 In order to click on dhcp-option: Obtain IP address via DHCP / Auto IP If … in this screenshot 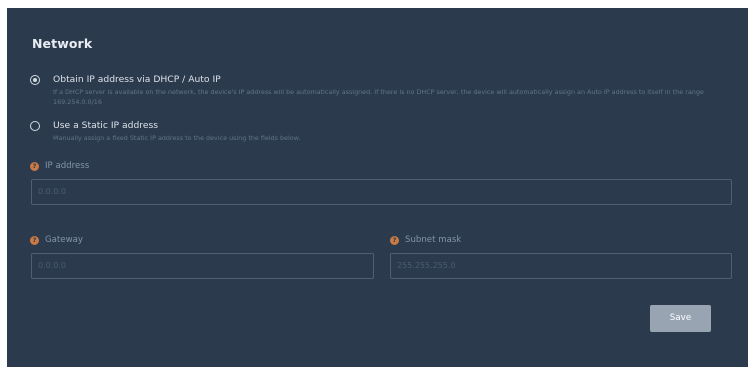, I will do `click(376, 90)`.